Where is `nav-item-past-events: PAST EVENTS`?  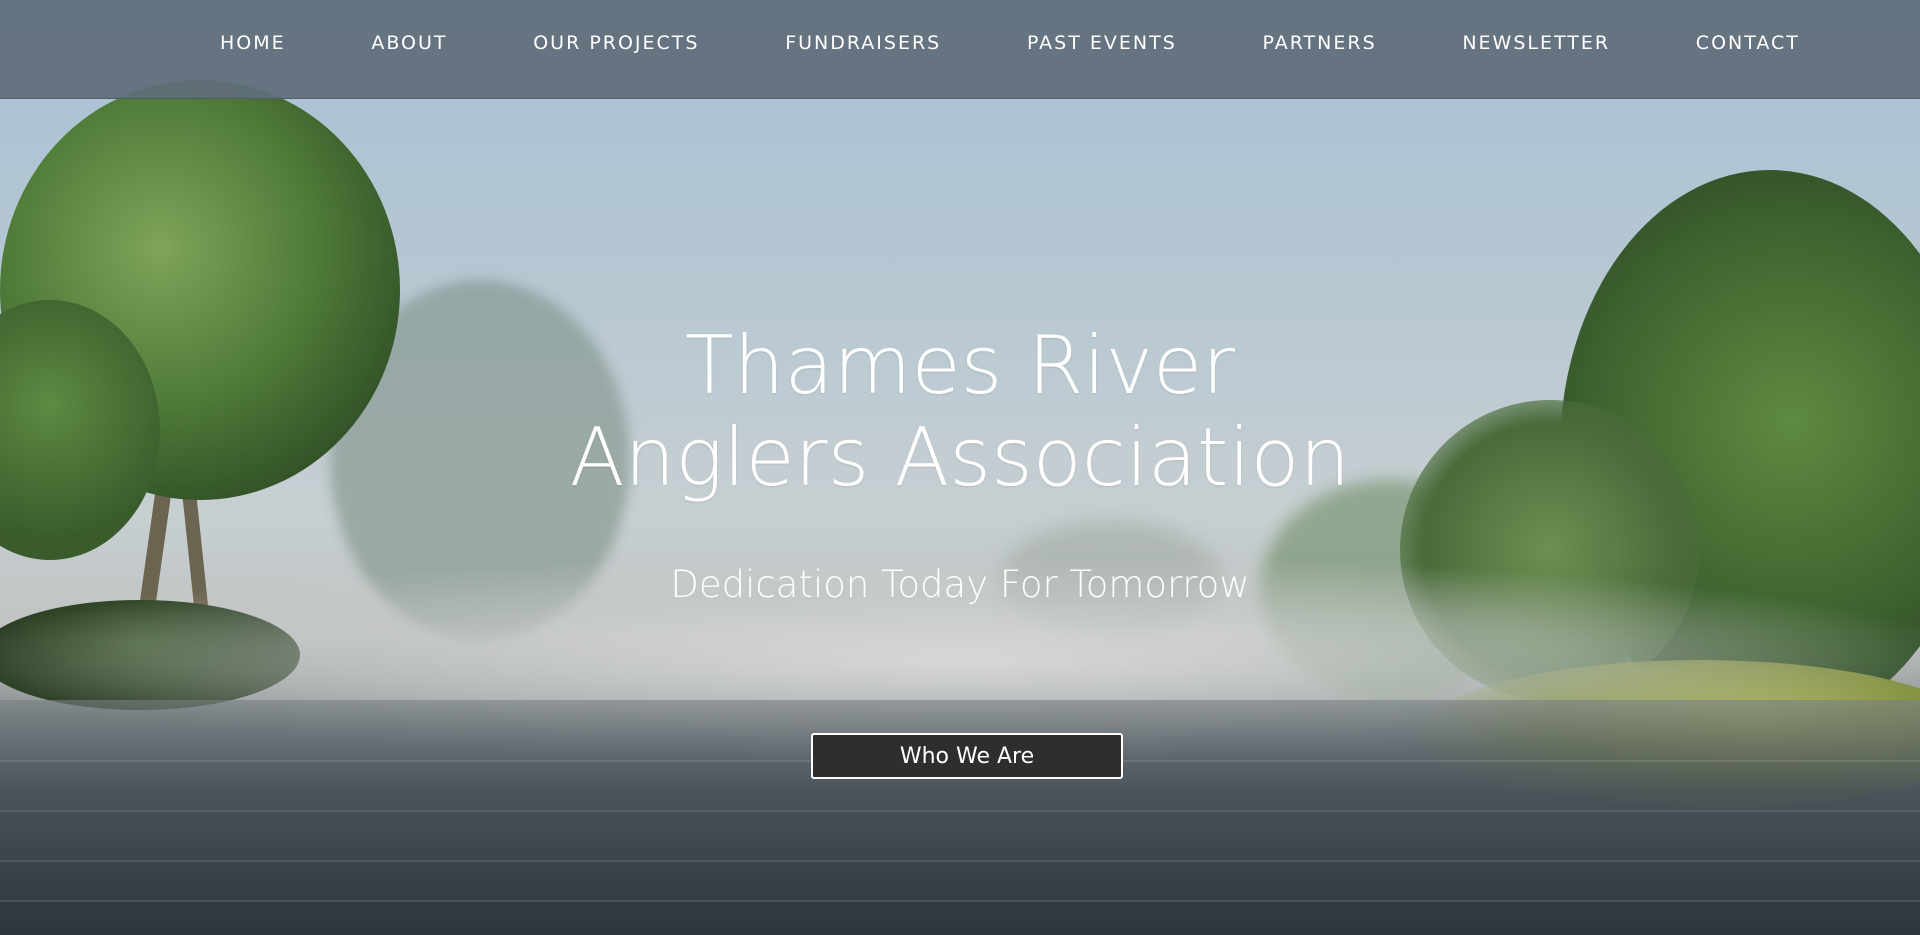
nav-item-past-events: PAST EVENTS is located at coordinates (1102, 43).